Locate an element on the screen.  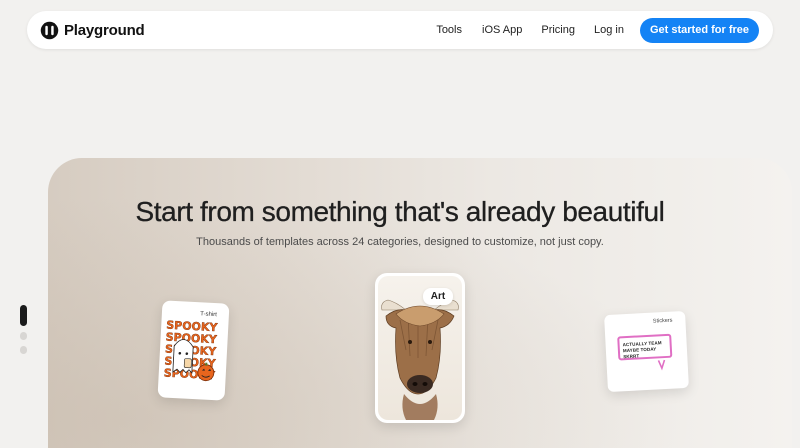
nav-link-pricing: Pricing is located at coordinates (558, 30).